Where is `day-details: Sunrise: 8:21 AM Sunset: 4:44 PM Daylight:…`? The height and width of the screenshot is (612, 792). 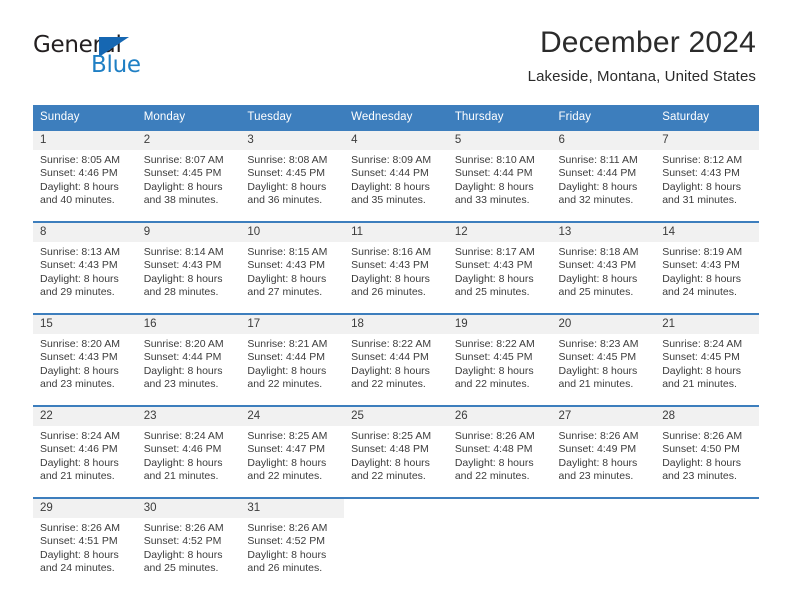
day-details: Sunrise: 8:21 AM Sunset: 4:44 PM Daylight:… is located at coordinates (292, 363).